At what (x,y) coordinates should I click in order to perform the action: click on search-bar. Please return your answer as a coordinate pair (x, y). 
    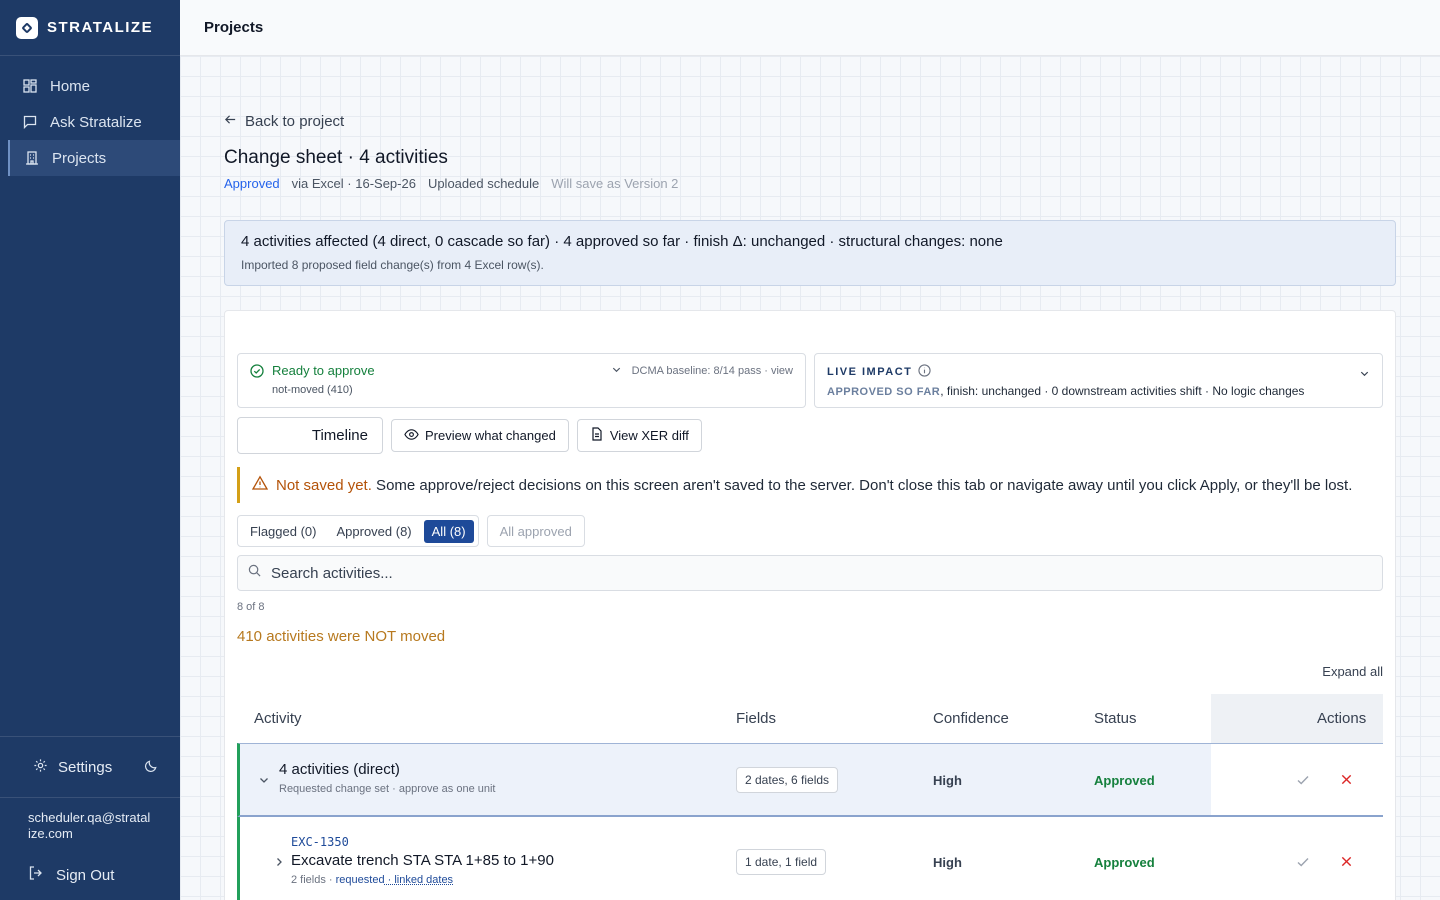
    Looking at the image, I should click on (810, 573).